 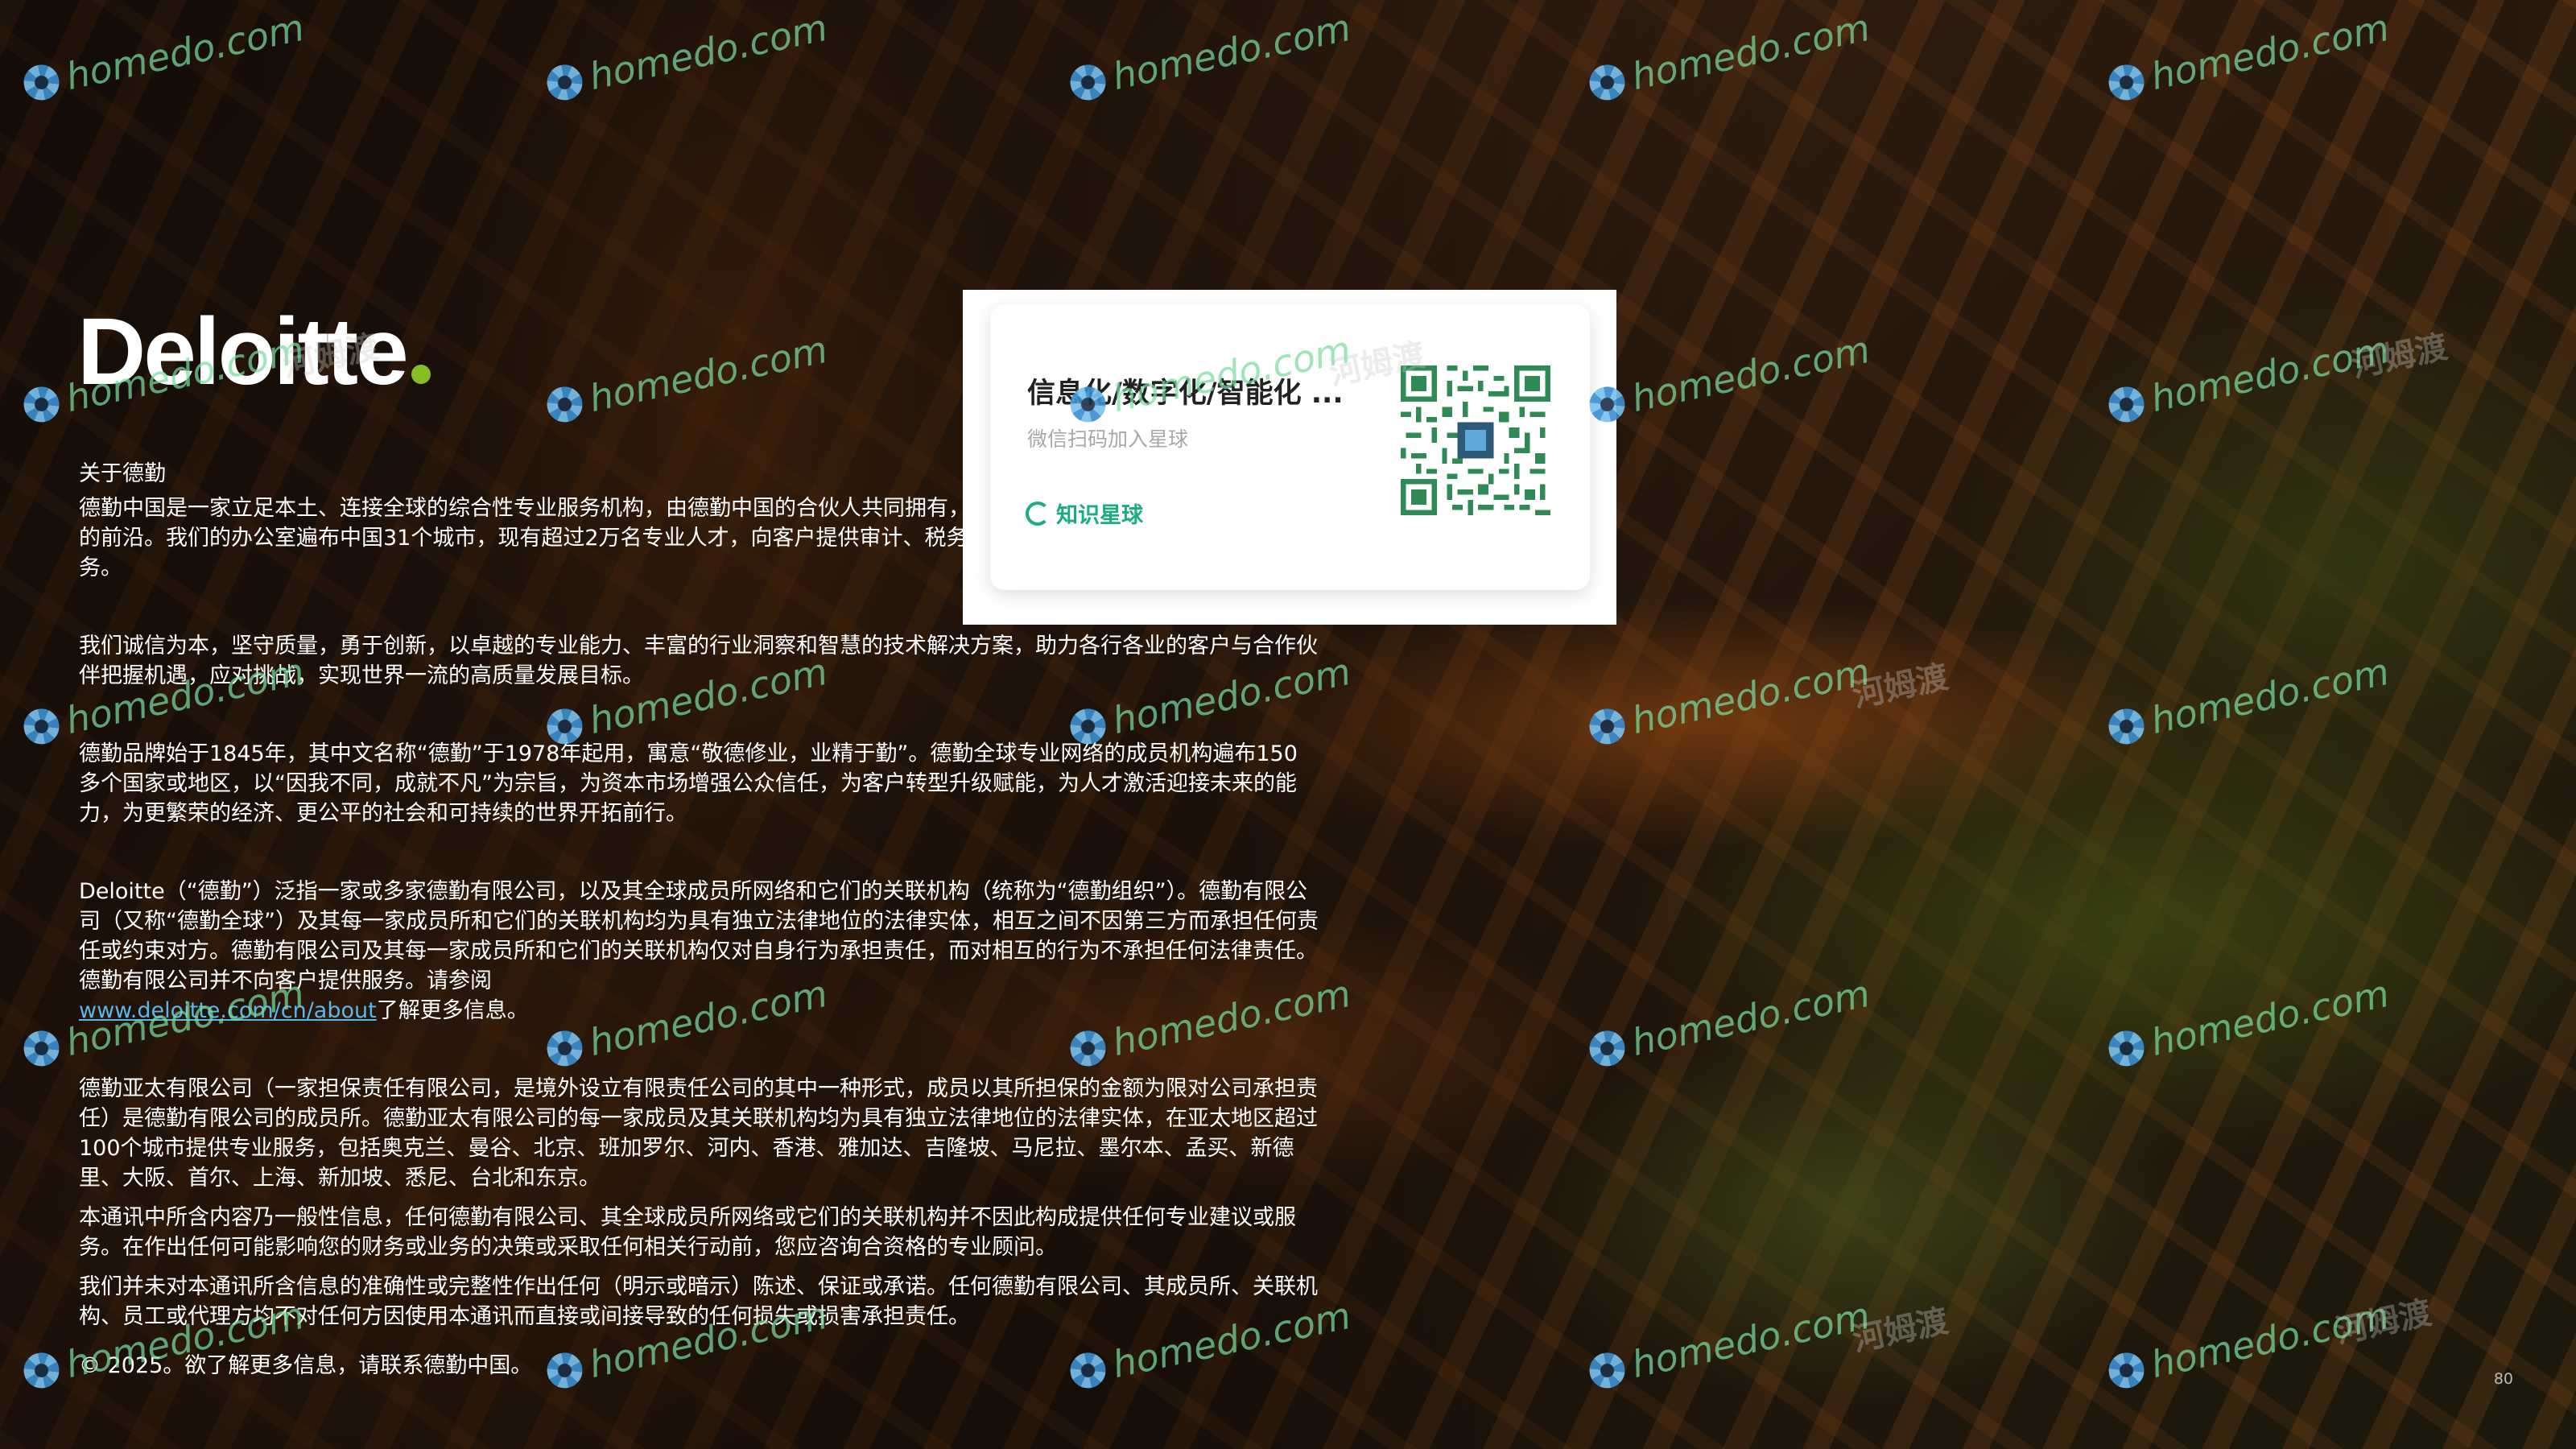 What do you see at coordinates (1475, 440) in the screenshot?
I see `qr-code-icon` at bounding box center [1475, 440].